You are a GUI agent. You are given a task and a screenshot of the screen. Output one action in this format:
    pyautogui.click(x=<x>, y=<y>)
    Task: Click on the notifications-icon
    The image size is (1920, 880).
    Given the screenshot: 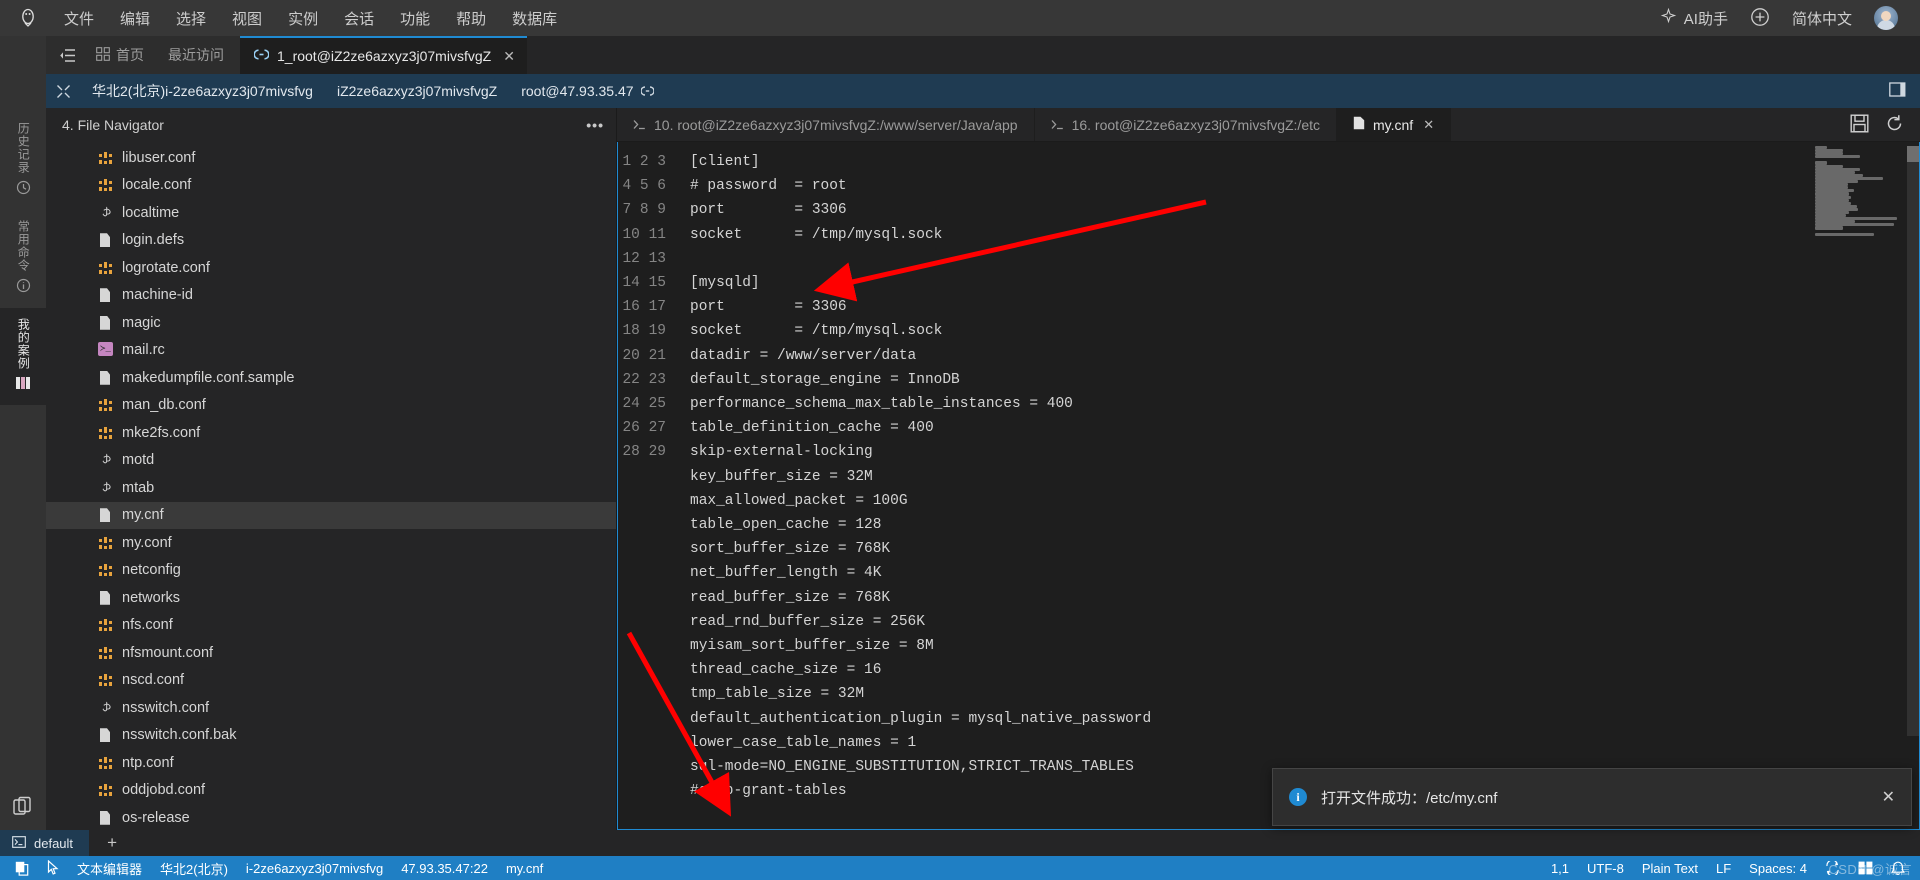 What is the action you would take?
    pyautogui.click(x=1898, y=868)
    